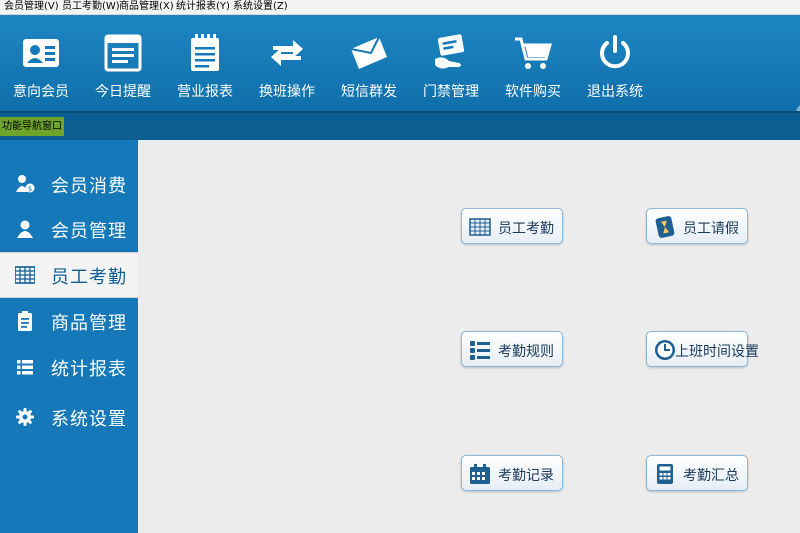  What do you see at coordinates (615, 92) in the screenshot?
I see `toolbar-label: 退出系统` at bounding box center [615, 92].